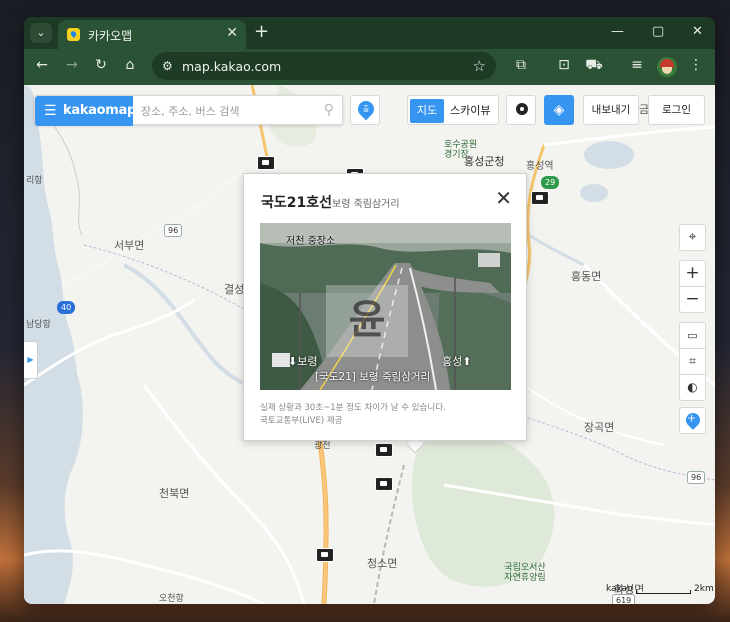 This screenshot has width=730, height=622. Describe the element at coordinates (34, 179) in the screenshot. I see `map-label-rihang: 리항` at that location.